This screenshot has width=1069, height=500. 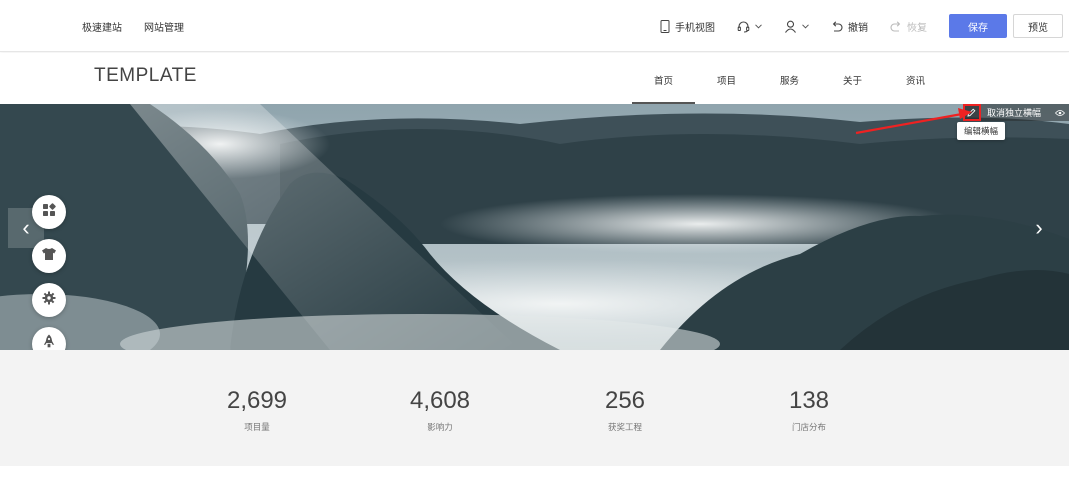 I want to click on save-button: 保存, so click(x=978, y=26).